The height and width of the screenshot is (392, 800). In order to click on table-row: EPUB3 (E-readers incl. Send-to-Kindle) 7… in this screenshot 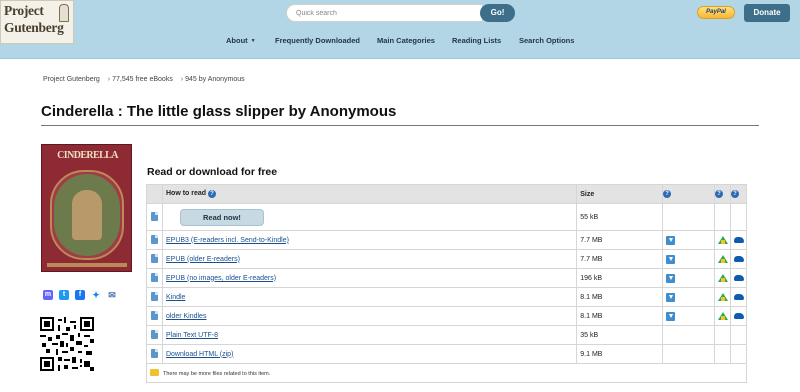, I will do `click(447, 240)`.